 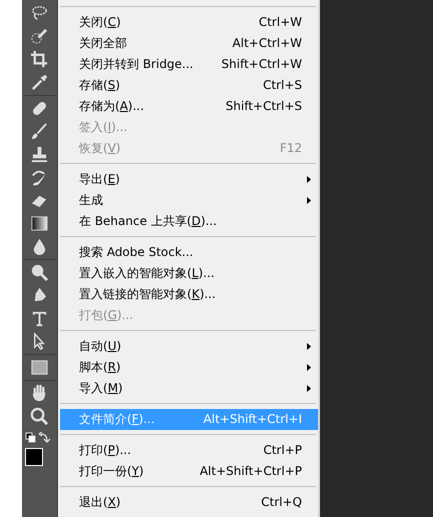 I want to click on history-brush-icon, so click(x=39, y=177).